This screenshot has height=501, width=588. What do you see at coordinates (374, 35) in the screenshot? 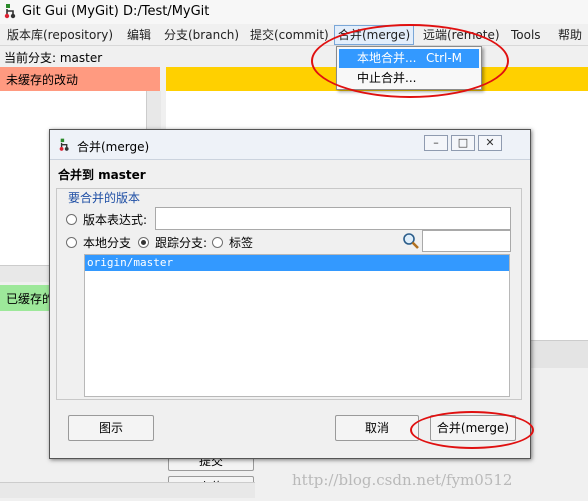
I see `menu-merge: 合并(merge)` at bounding box center [374, 35].